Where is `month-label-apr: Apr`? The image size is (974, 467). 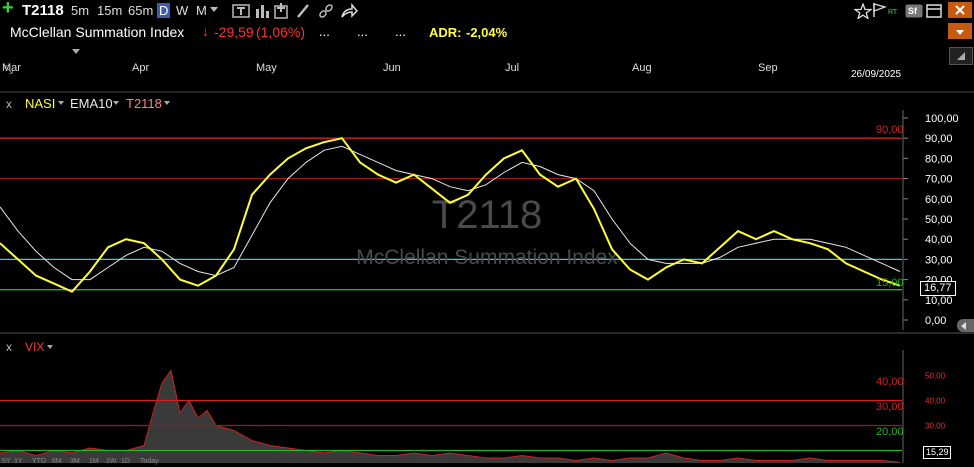 month-label-apr: Apr is located at coordinates (140, 68).